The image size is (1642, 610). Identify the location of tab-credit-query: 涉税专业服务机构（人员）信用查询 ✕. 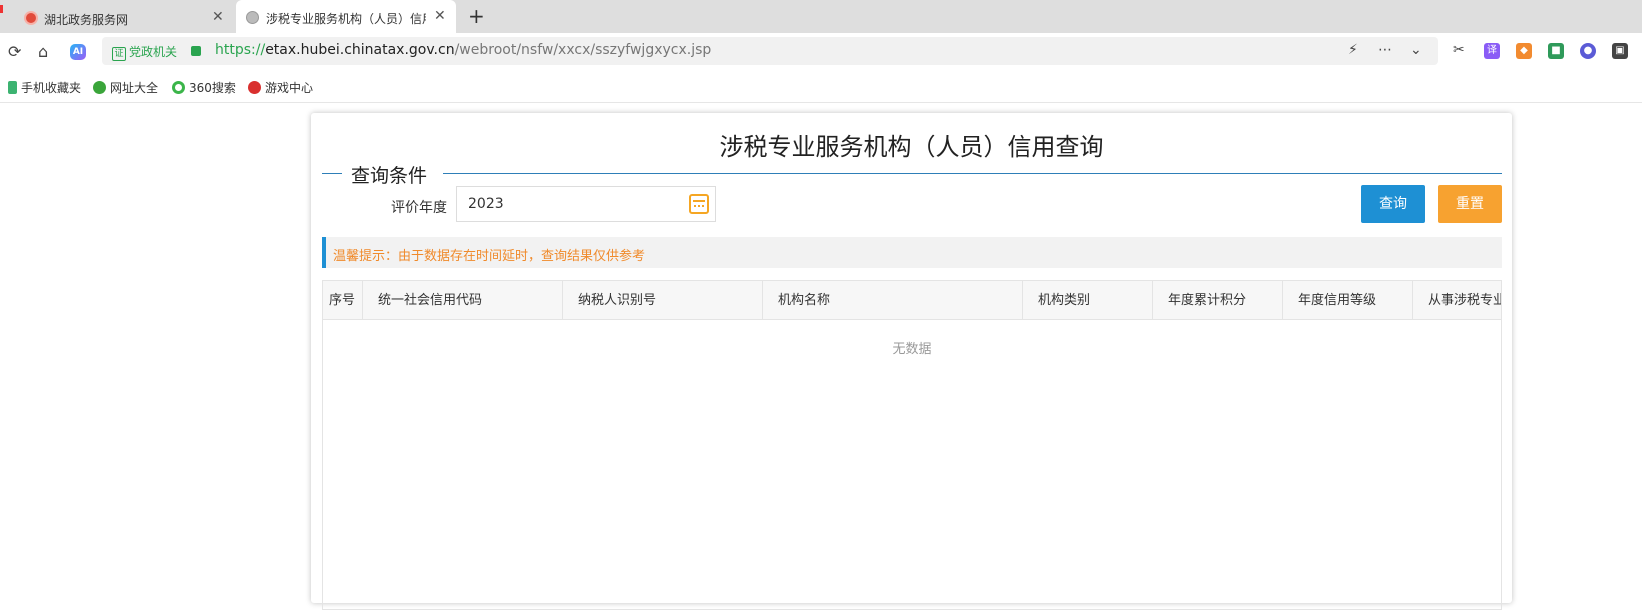
(346, 16).